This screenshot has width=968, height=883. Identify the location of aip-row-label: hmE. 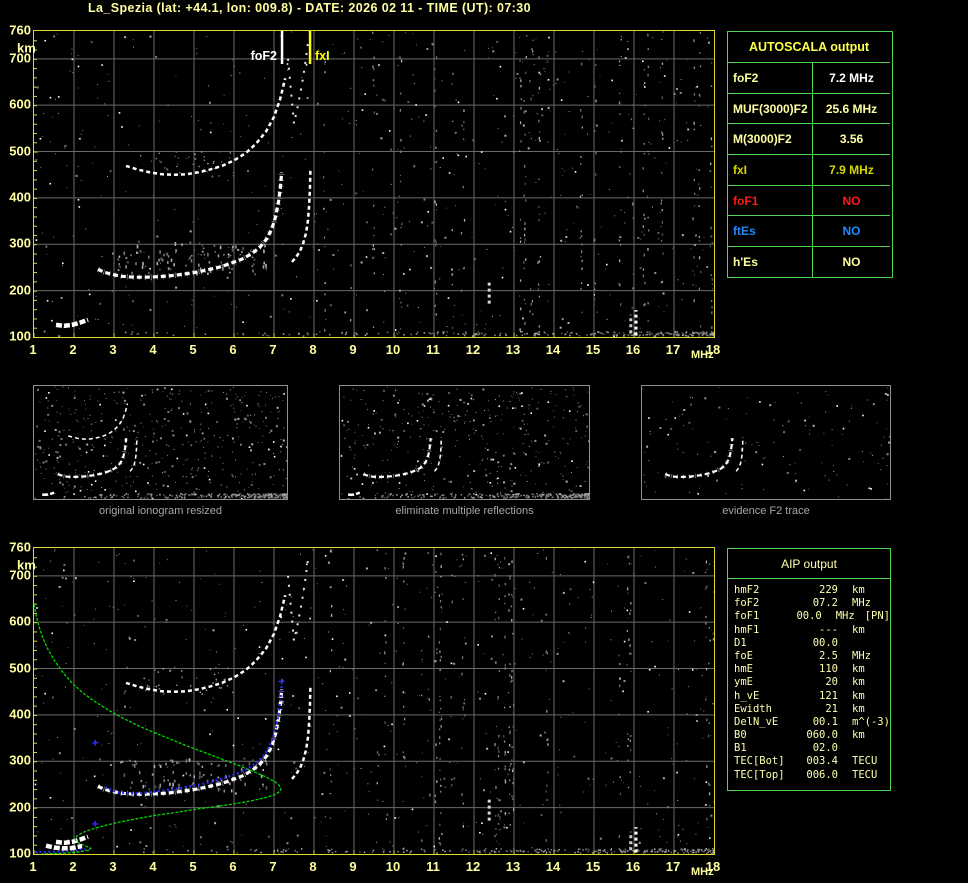
(743, 669).